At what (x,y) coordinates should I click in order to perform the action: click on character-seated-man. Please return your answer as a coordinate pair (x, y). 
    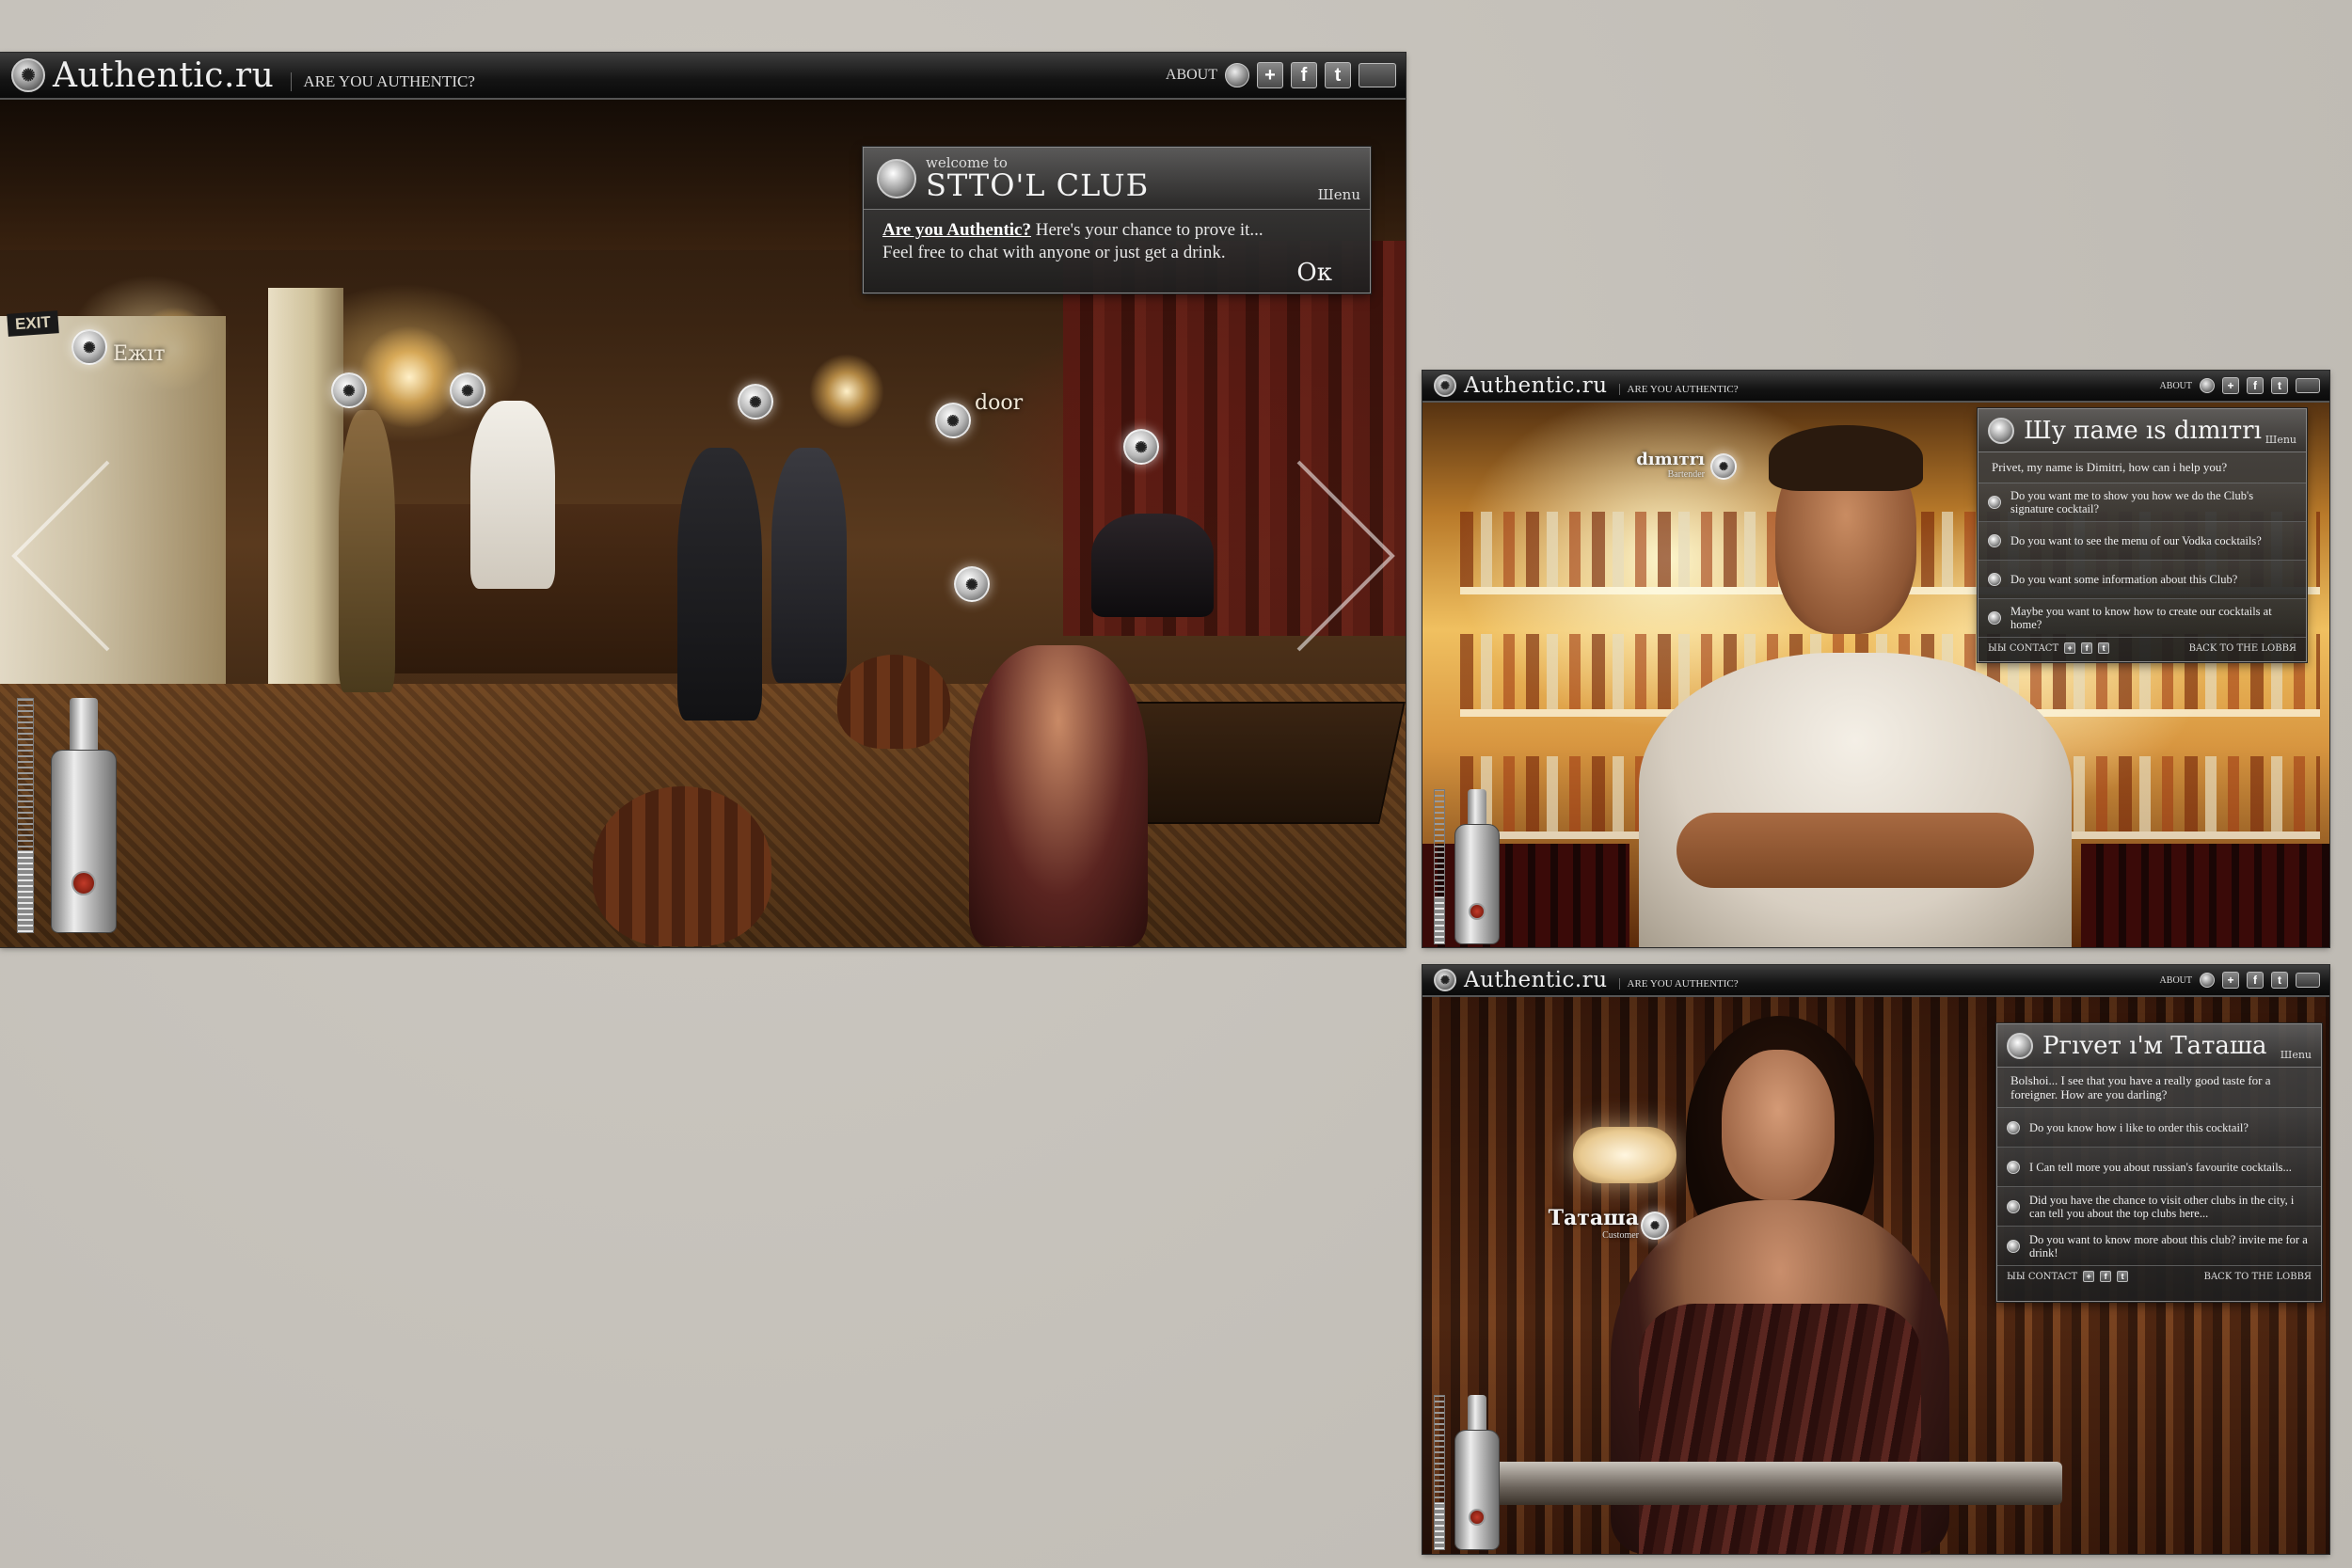
    Looking at the image, I should click on (1152, 565).